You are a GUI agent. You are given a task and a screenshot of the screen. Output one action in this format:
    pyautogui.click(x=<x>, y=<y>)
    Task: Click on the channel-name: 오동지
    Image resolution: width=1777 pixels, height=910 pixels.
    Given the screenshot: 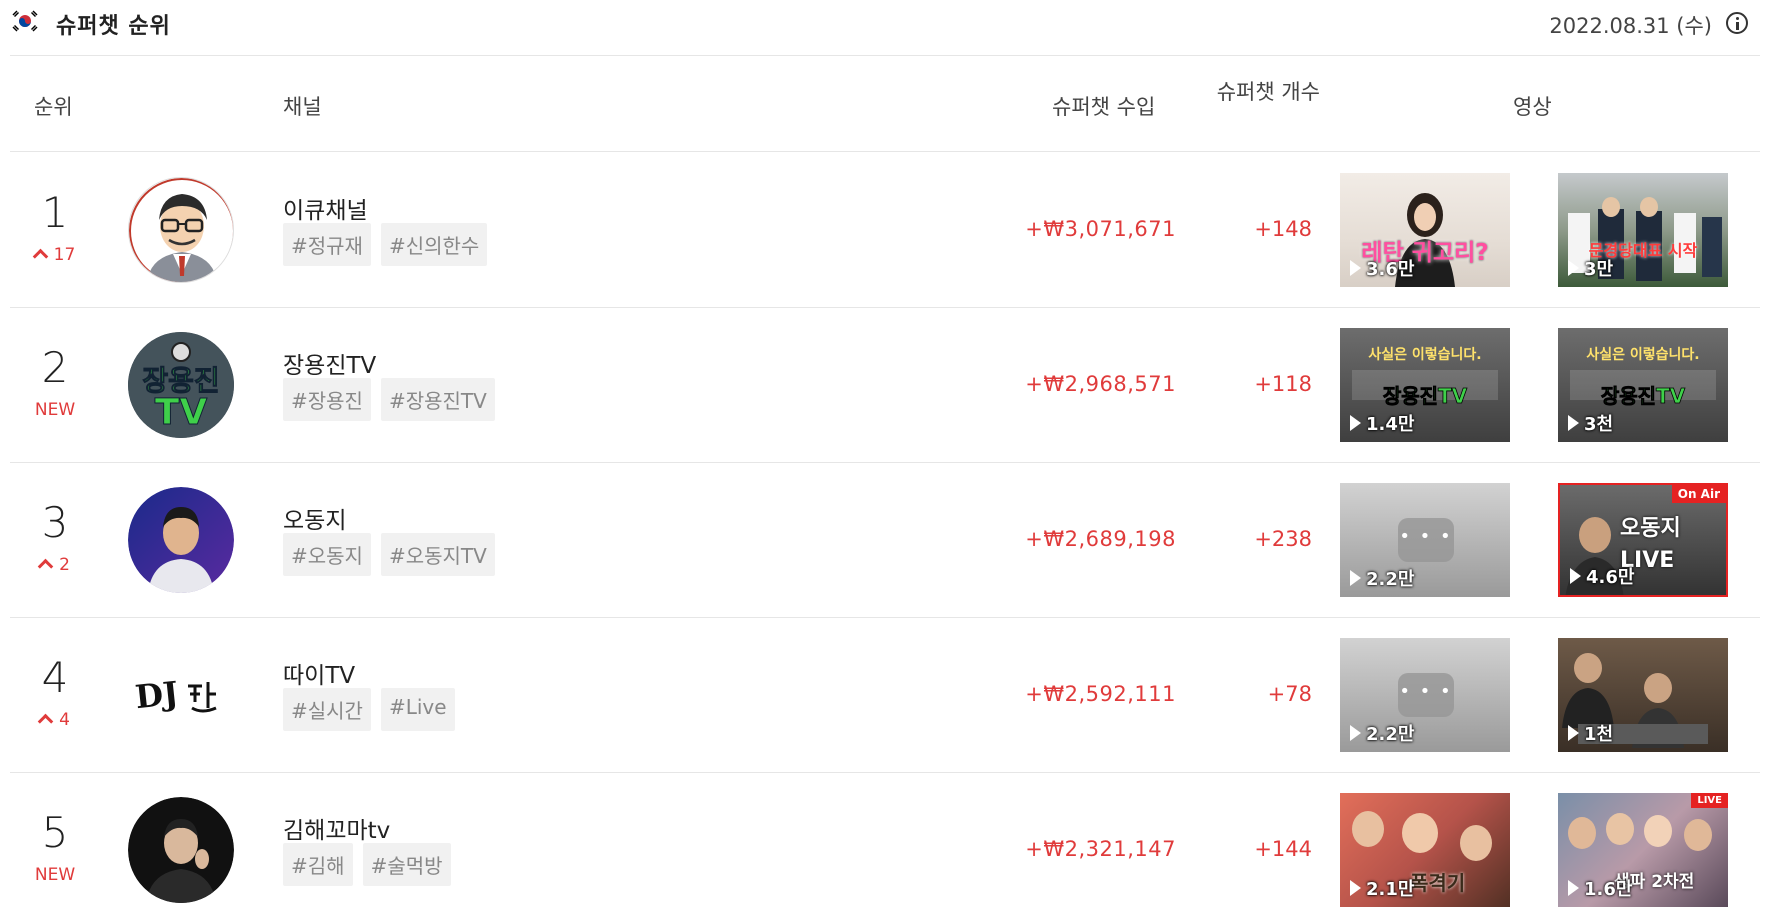 What is the action you would take?
    pyautogui.click(x=314, y=518)
    